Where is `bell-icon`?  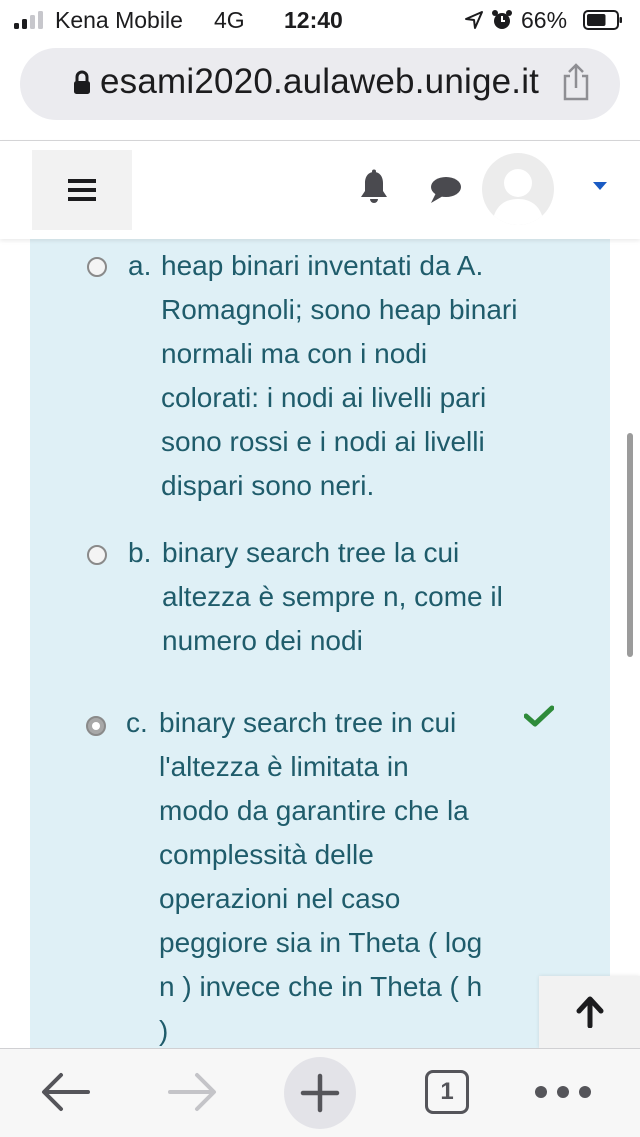
bell-icon is located at coordinates (374, 187).